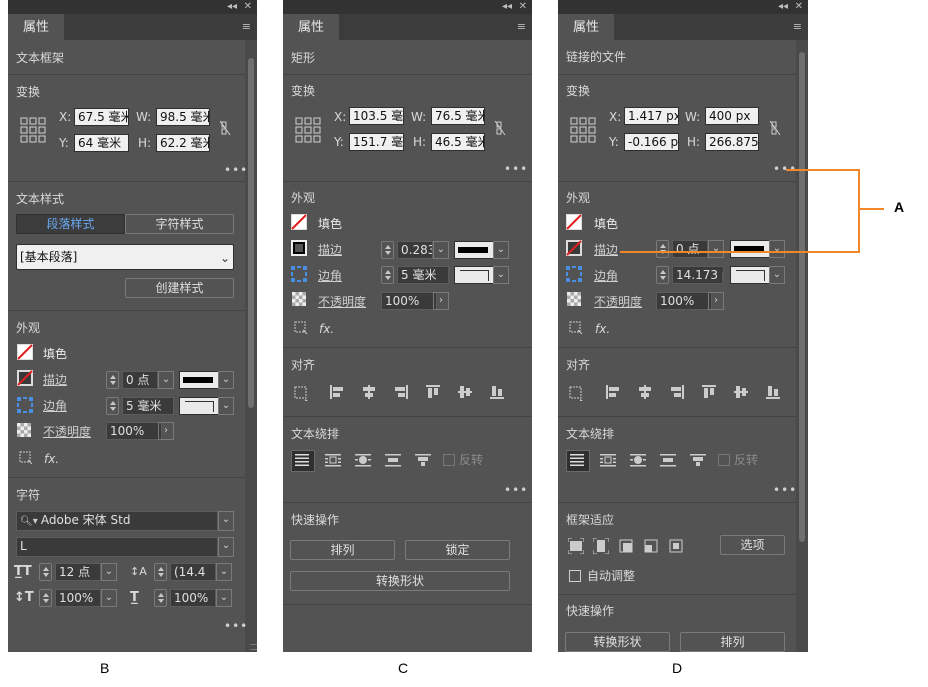 This screenshot has height=687, width=928. What do you see at coordinates (36, 27) in the screenshot?
I see `tab-properties: 属性` at bounding box center [36, 27].